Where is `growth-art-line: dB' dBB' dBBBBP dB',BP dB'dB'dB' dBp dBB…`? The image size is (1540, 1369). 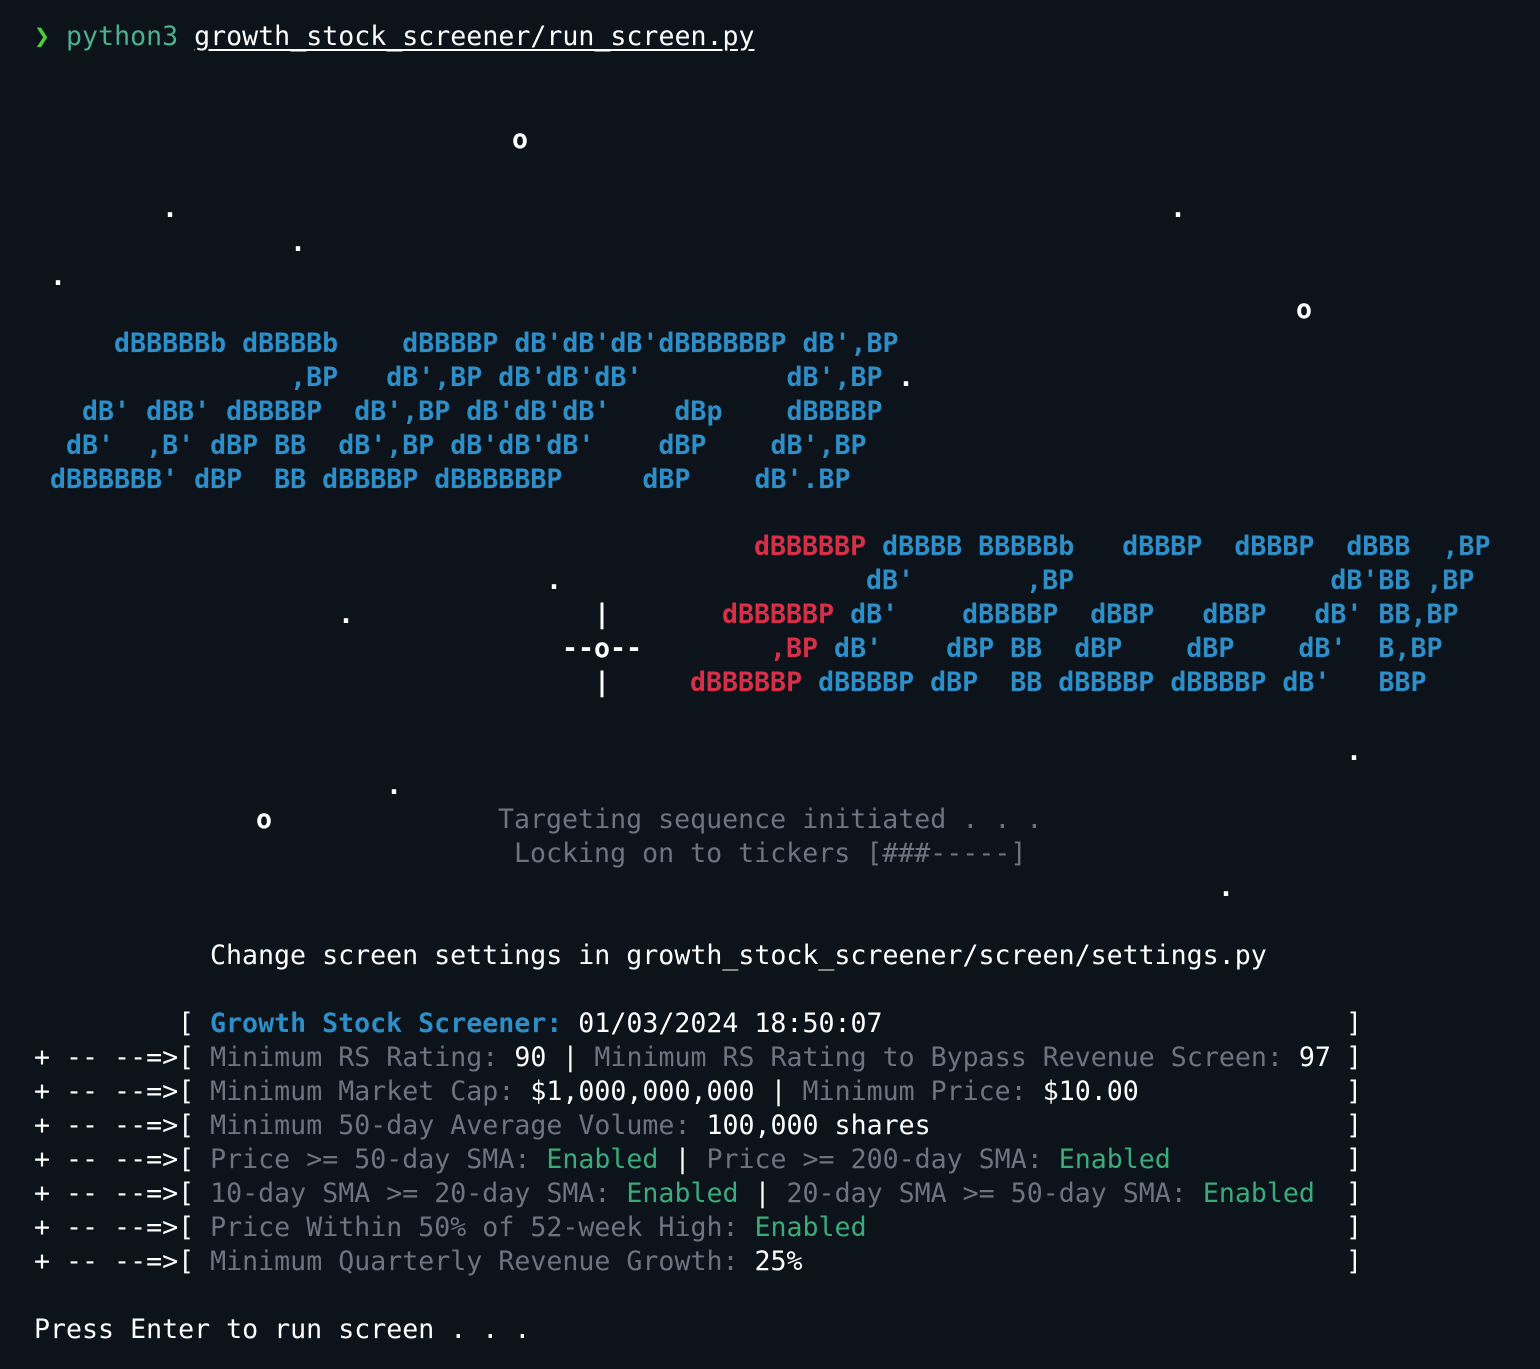 growth-art-line: dB' dBB' dBBBBP dB',BP dB'dB'dB' dBp dBB… is located at coordinates (466, 411).